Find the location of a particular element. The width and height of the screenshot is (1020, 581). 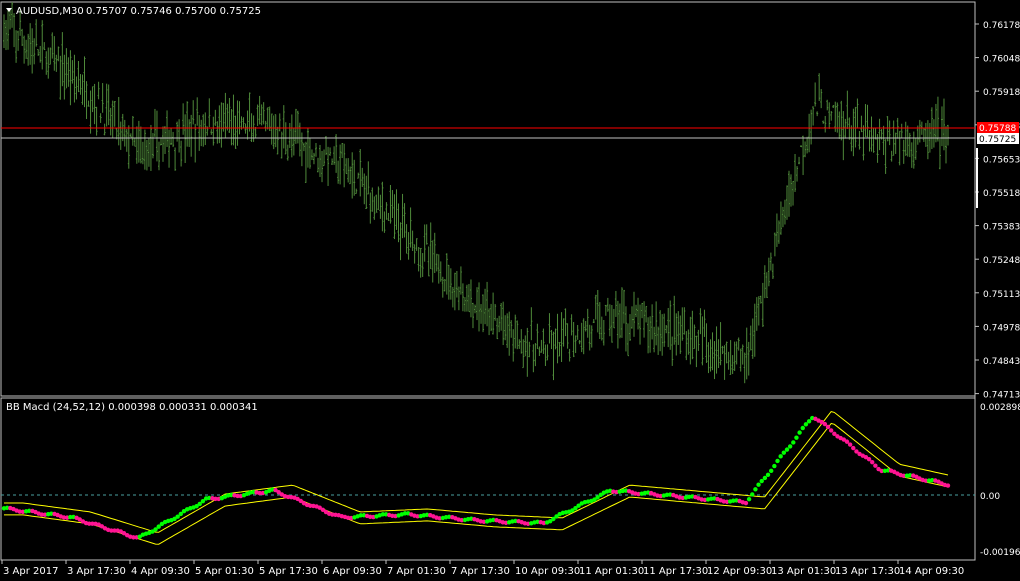

time-tick-label: 5 Apr 01:30 is located at coordinates (224, 571).